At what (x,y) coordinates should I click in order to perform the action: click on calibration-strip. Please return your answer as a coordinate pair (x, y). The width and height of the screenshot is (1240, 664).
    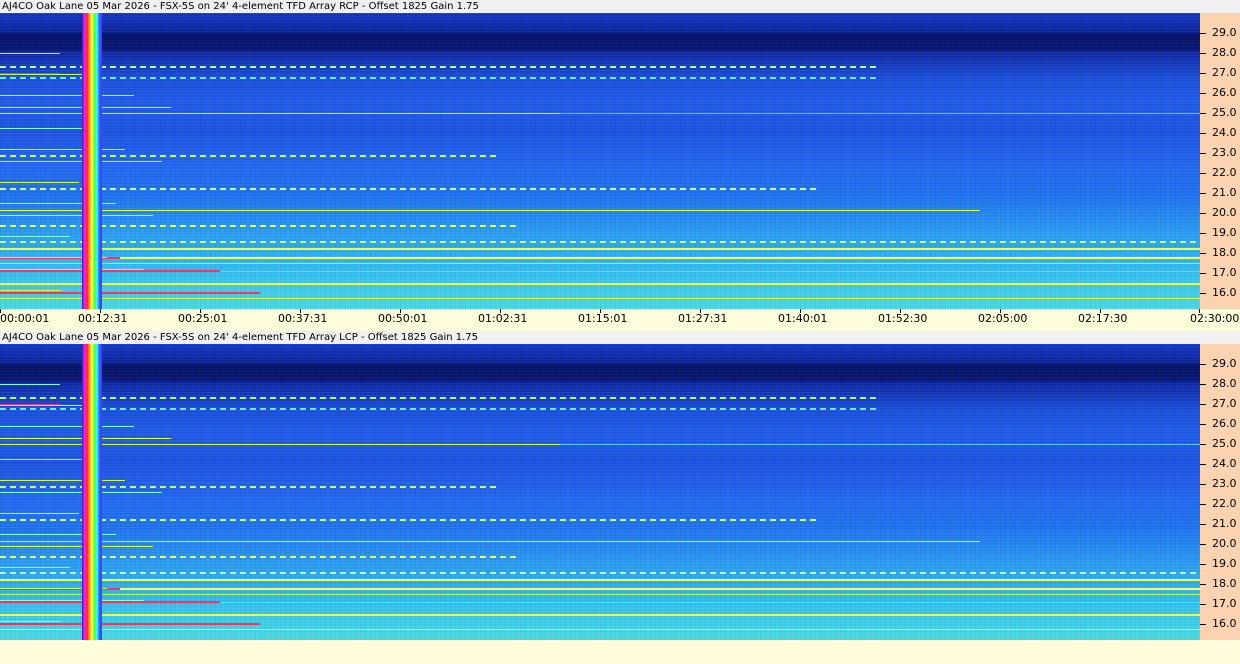
    Looking at the image, I should click on (92, 492).